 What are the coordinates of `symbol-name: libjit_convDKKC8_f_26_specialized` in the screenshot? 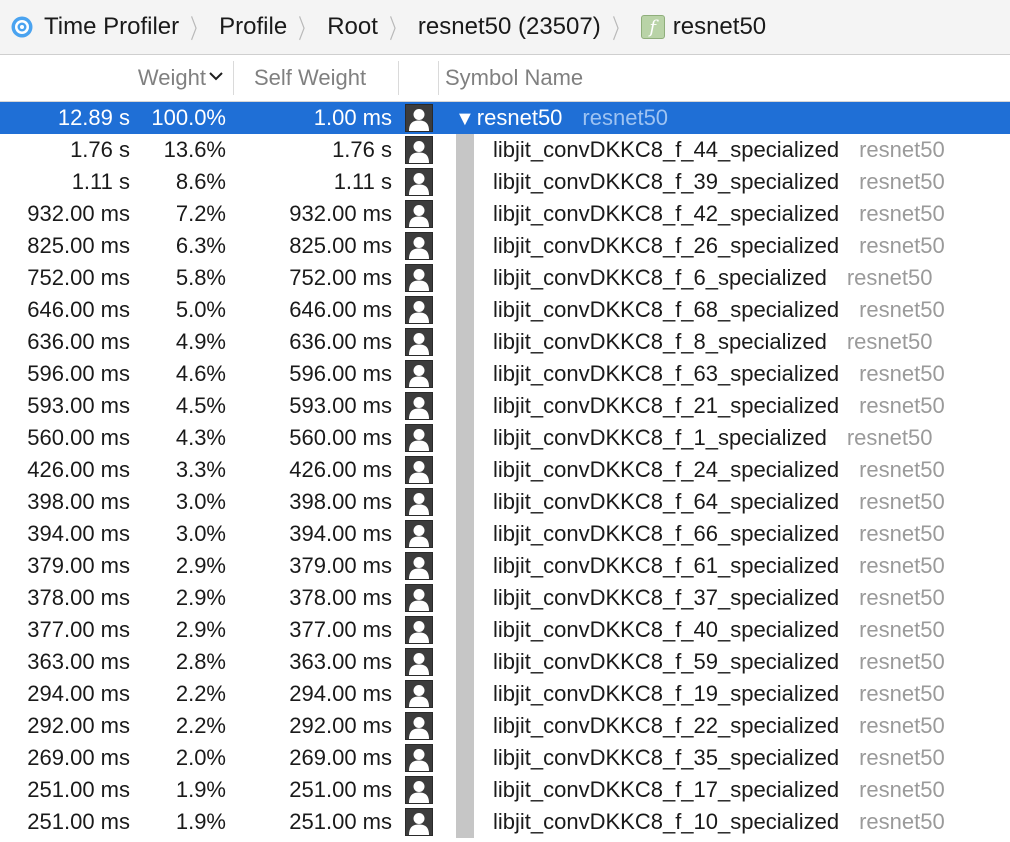 It's located at (666, 245).